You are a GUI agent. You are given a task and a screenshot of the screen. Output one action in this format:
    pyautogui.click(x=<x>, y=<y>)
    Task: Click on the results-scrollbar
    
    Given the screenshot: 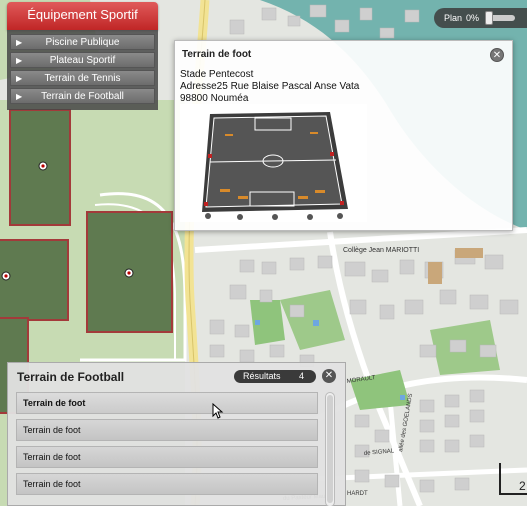 What is the action you would take?
    pyautogui.click(x=330, y=449)
    